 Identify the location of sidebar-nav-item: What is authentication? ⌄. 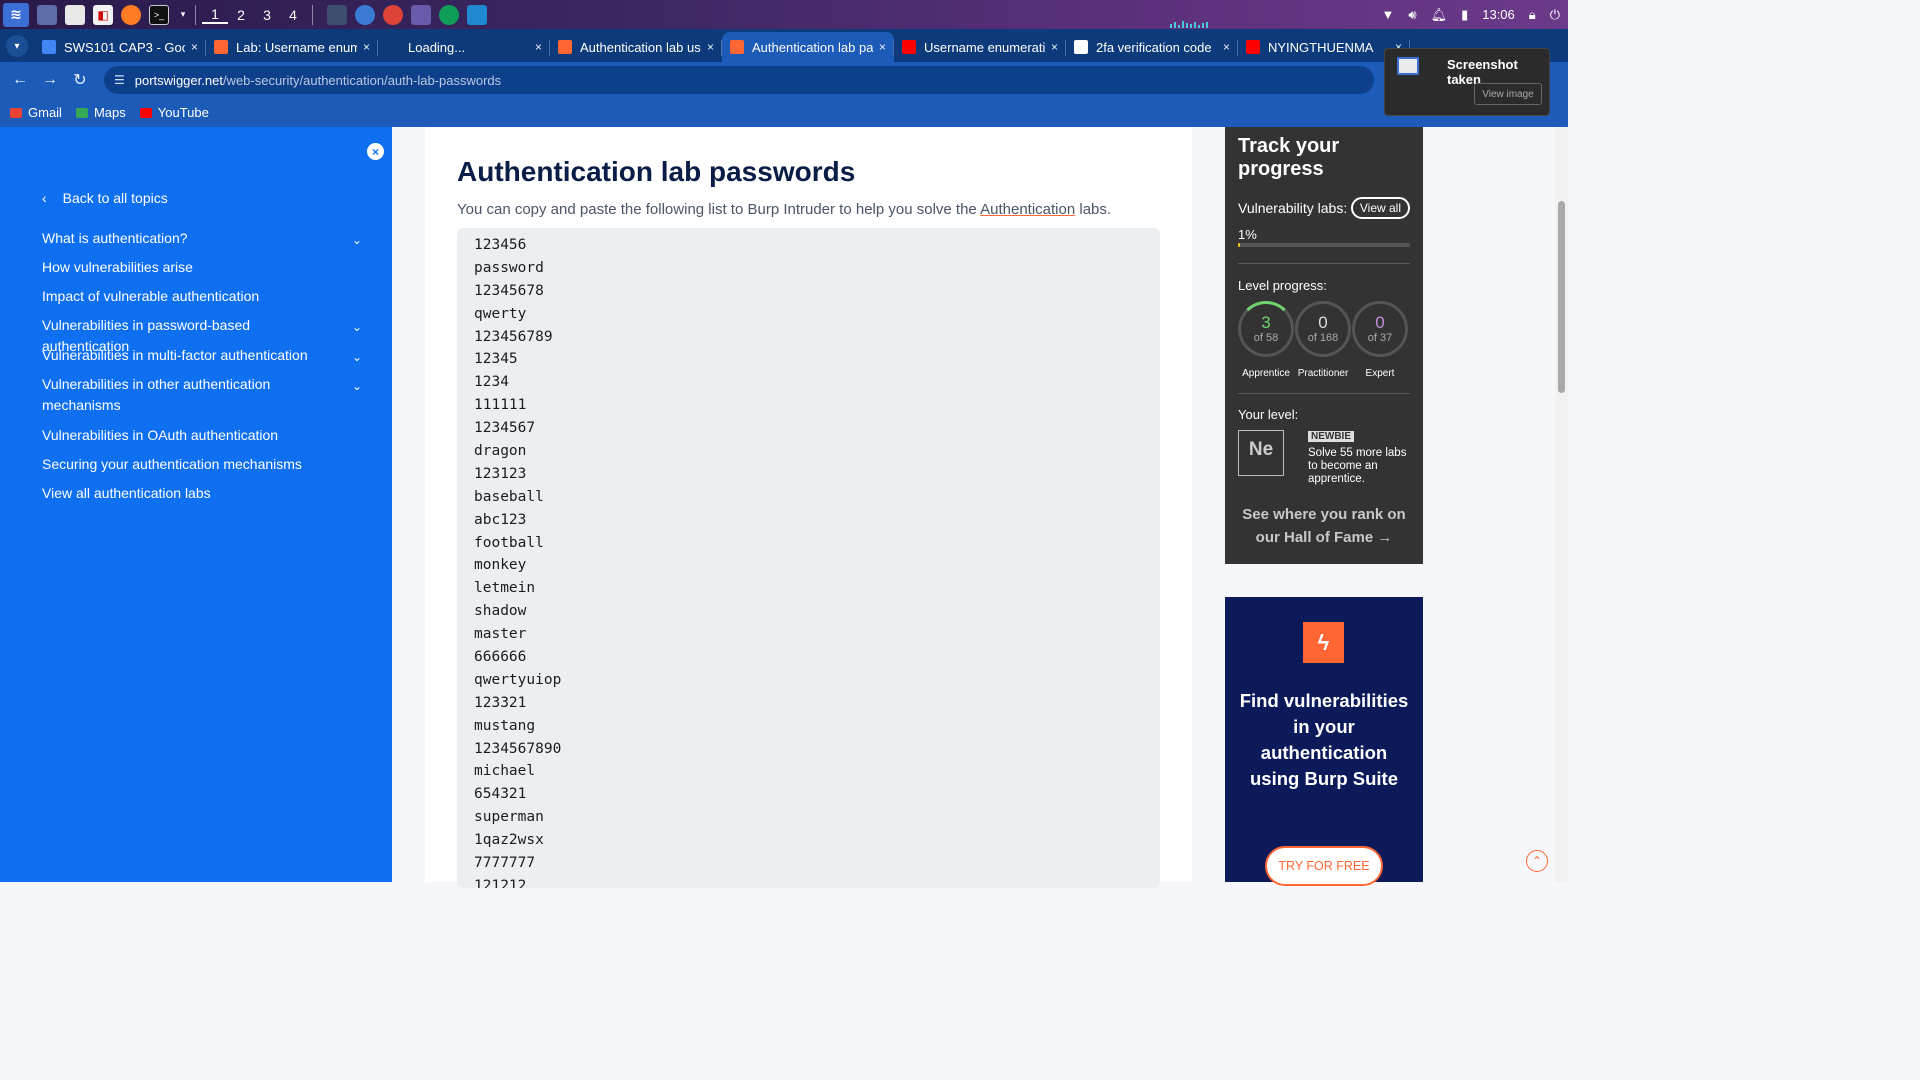
(202, 239).